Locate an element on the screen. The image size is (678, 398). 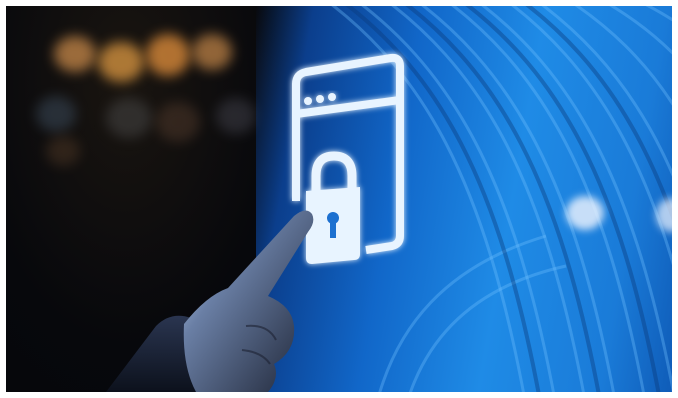
pointing-hand is located at coordinates (210, 301).